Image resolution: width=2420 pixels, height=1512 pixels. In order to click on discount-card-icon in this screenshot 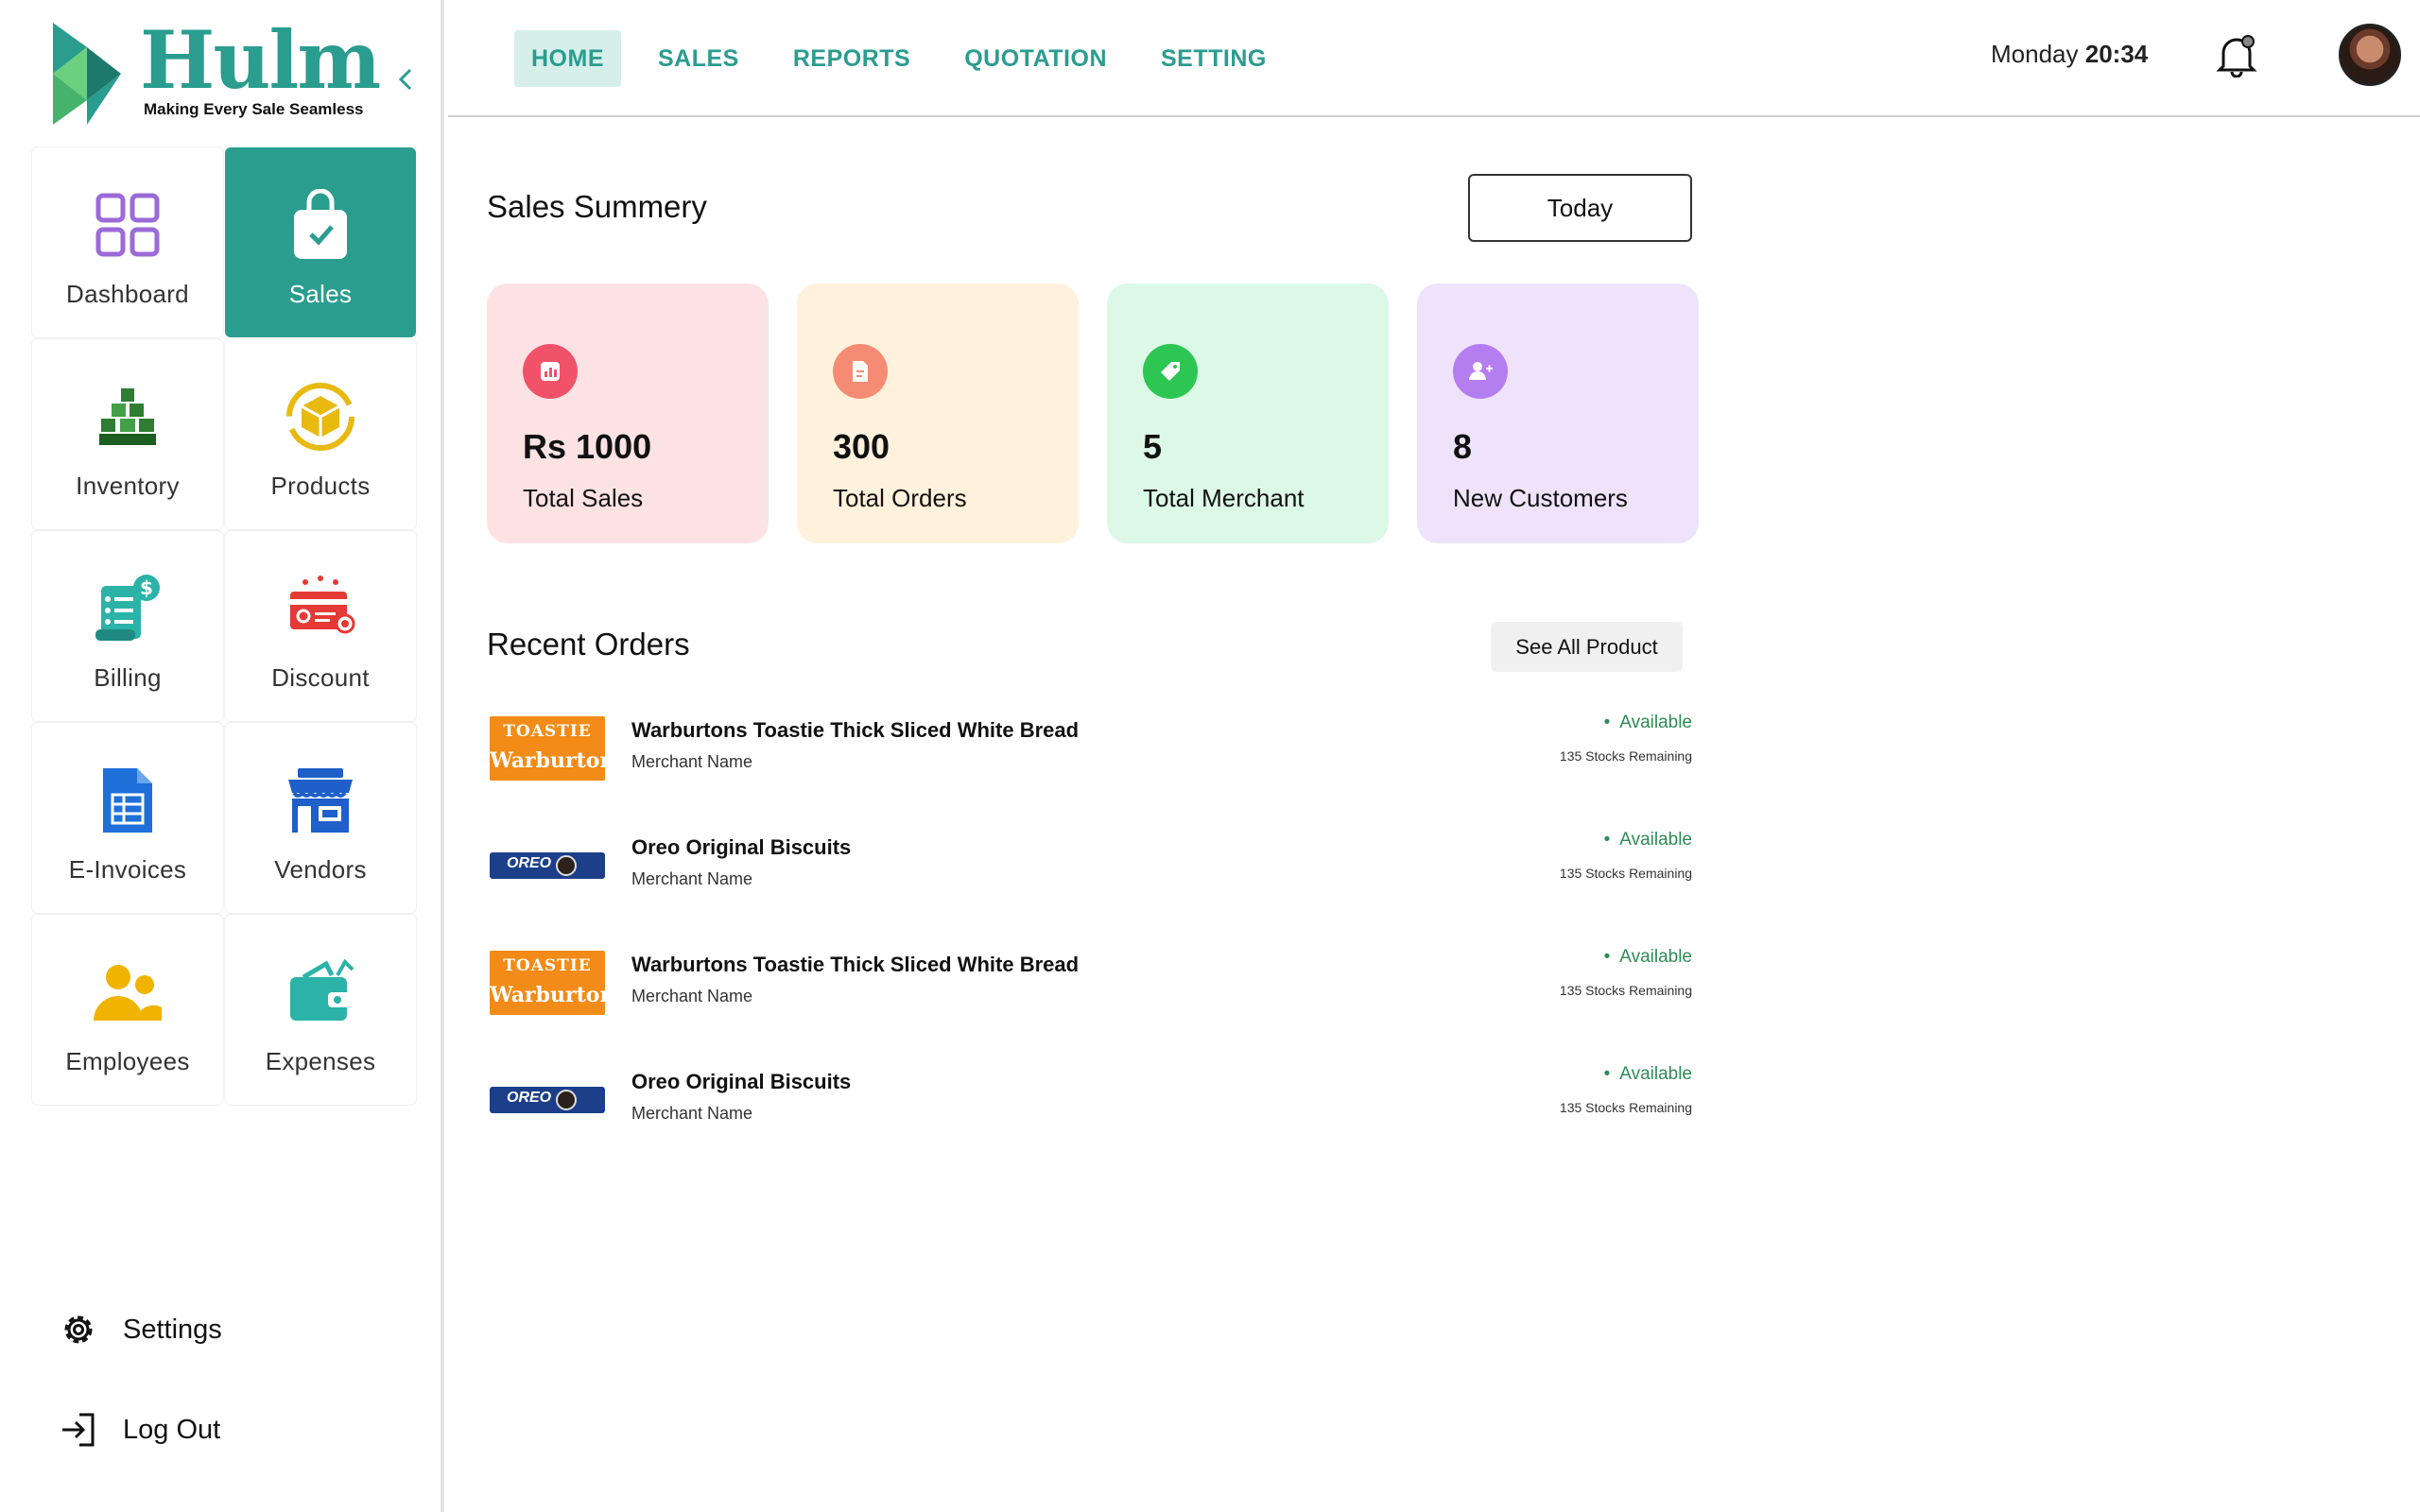, I will do `click(320, 608)`.